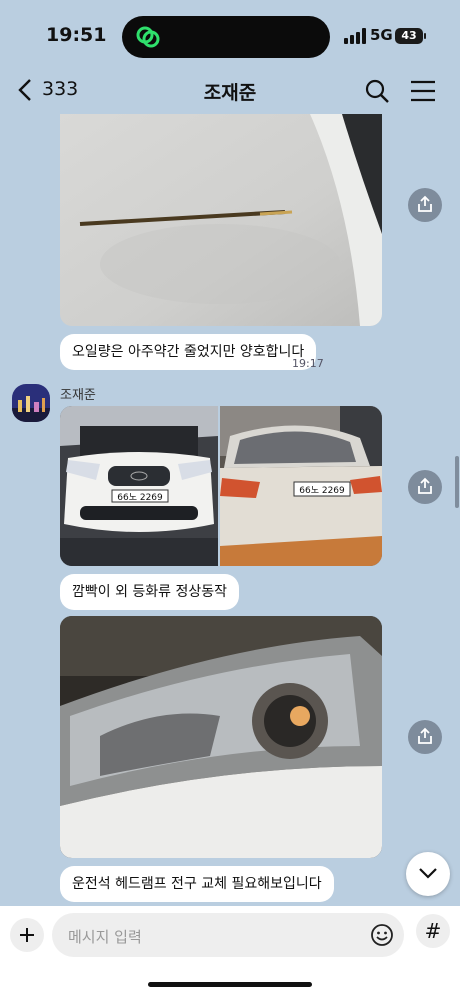 Image resolution: width=460 pixels, height=1000 pixels. What do you see at coordinates (226, 37) in the screenshot?
I see `dynamic-island` at bounding box center [226, 37].